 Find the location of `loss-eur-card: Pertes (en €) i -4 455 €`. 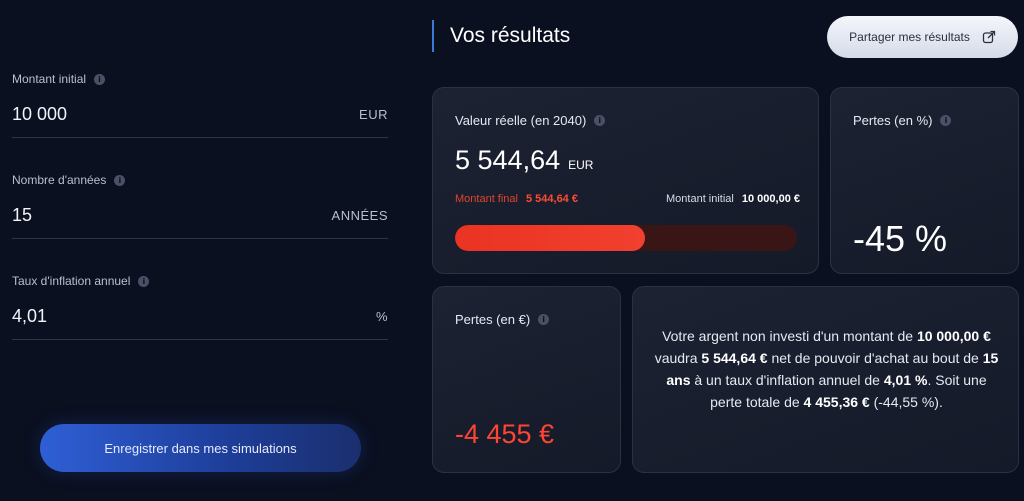

loss-eur-card: Pertes (en €) i -4 455 € is located at coordinates (526, 379).